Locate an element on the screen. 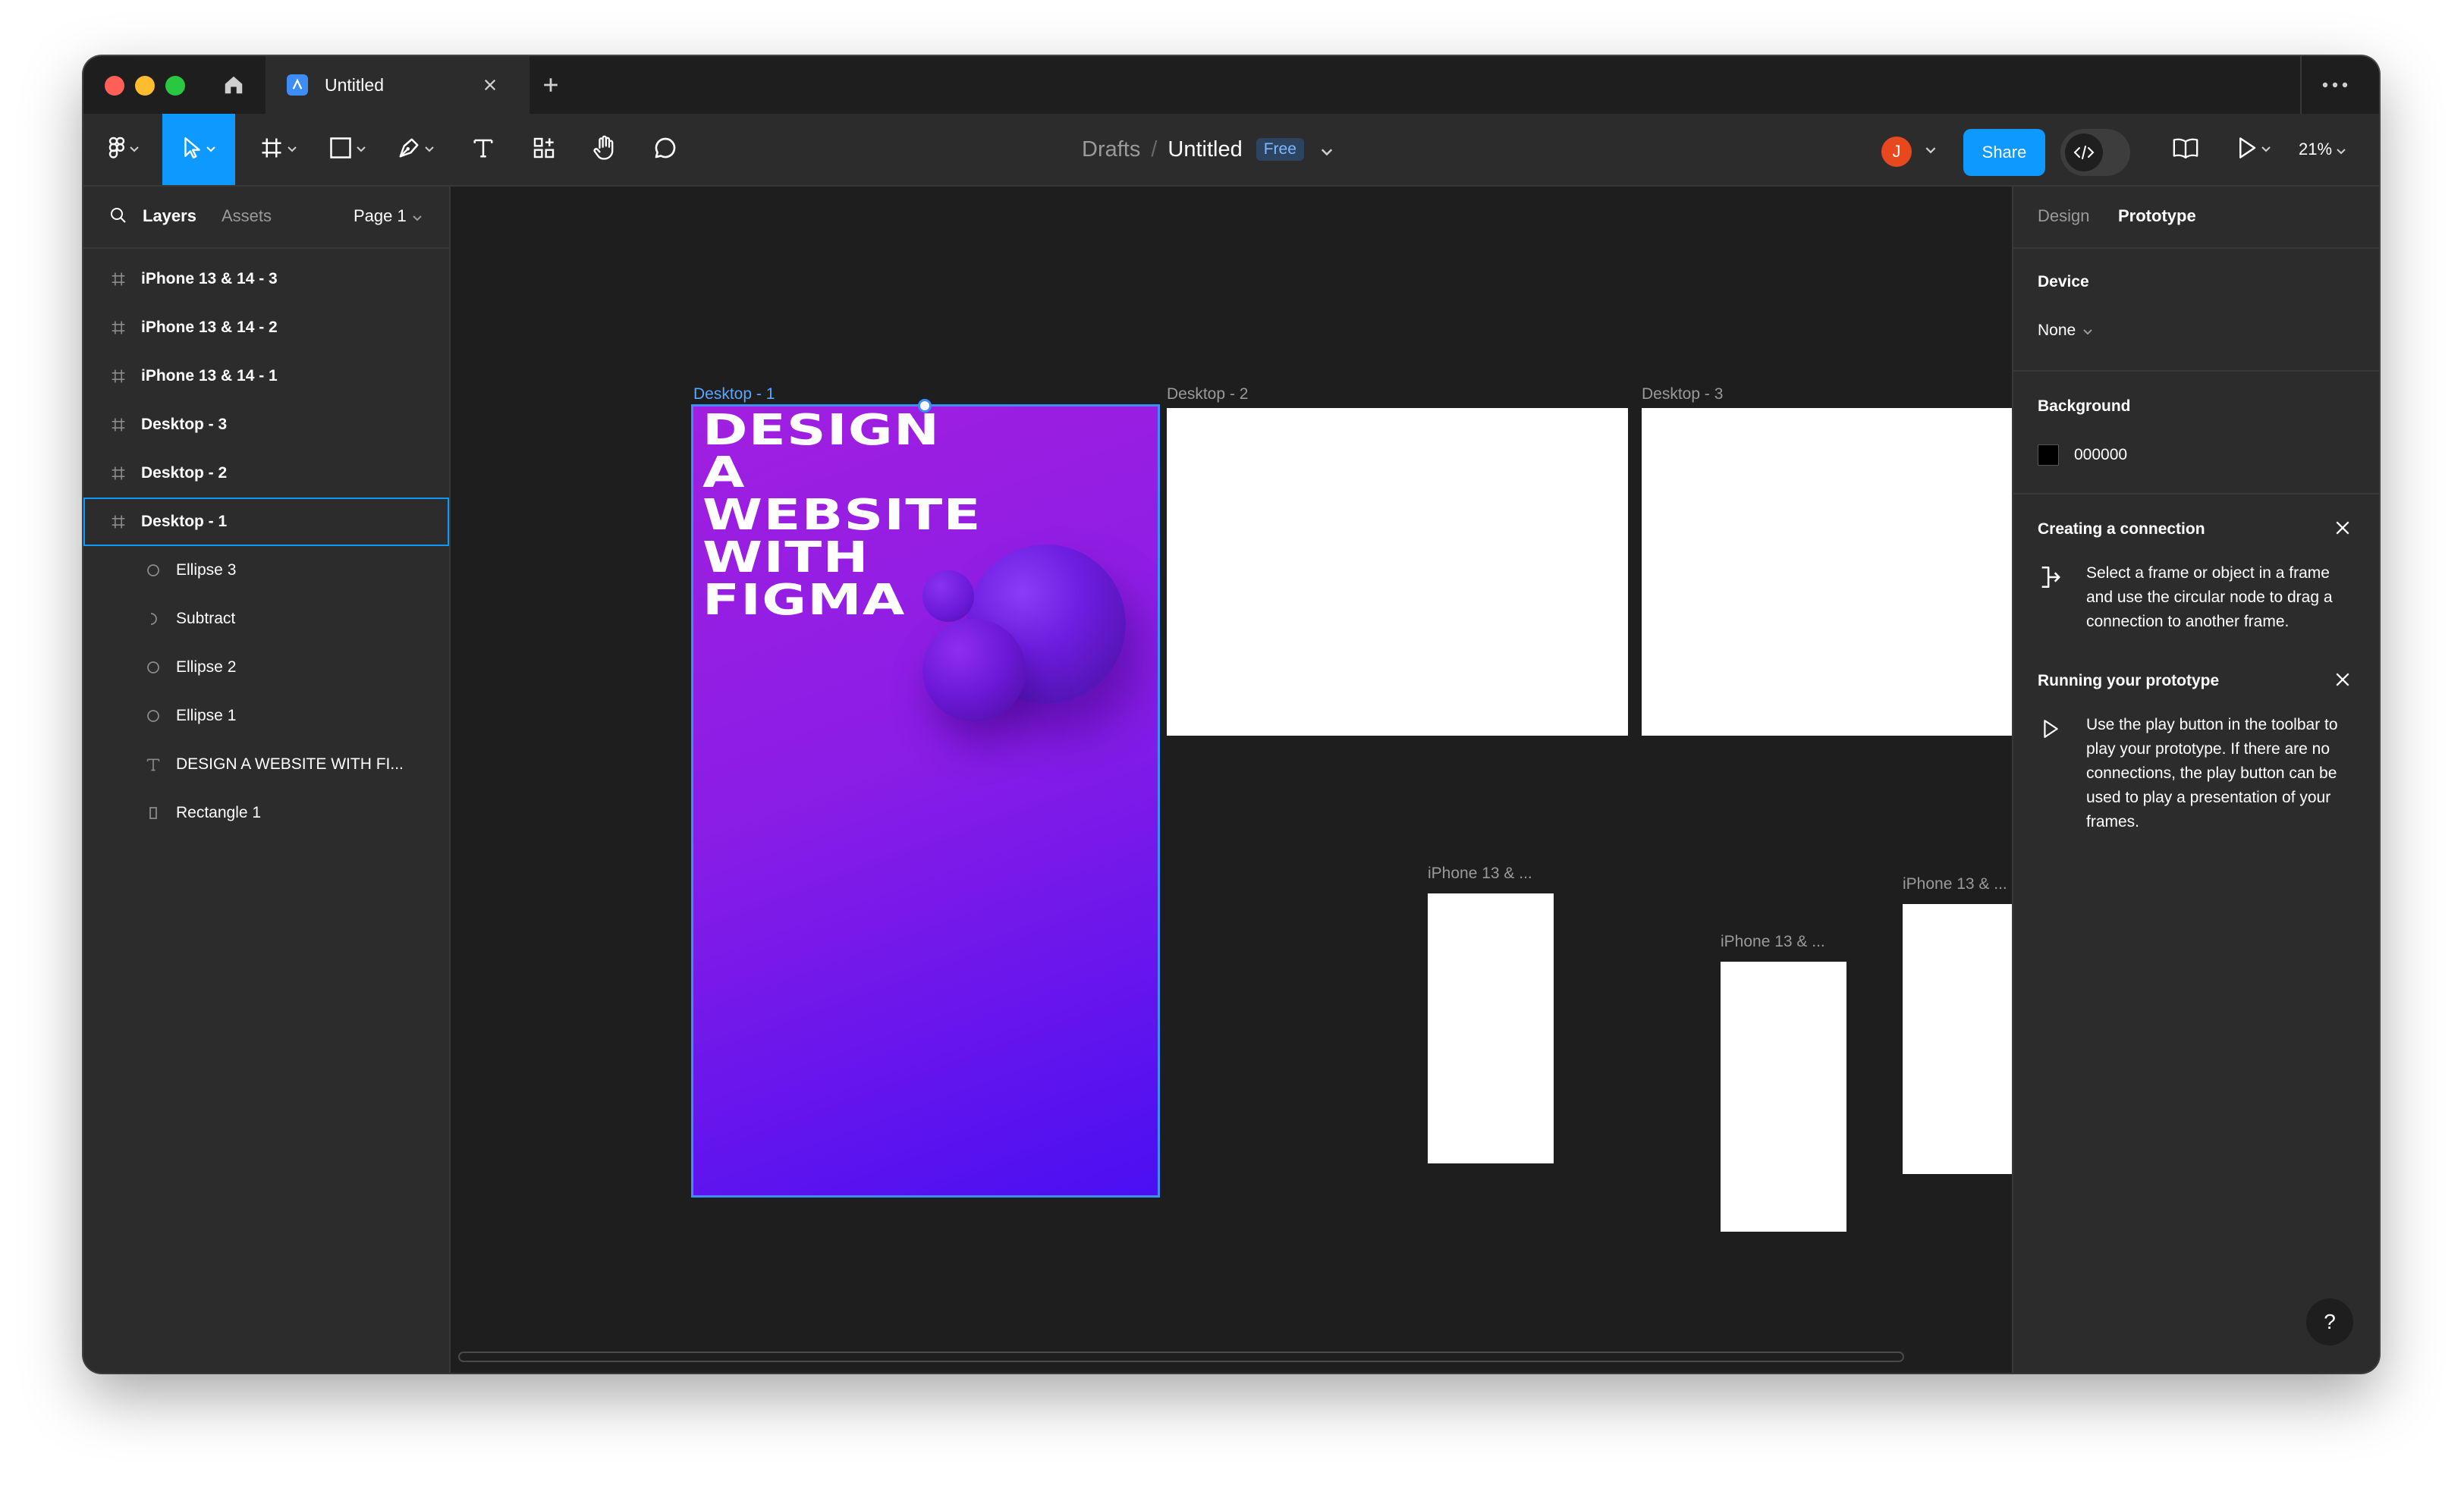  shape-tool-button is located at coordinates (347, 149).